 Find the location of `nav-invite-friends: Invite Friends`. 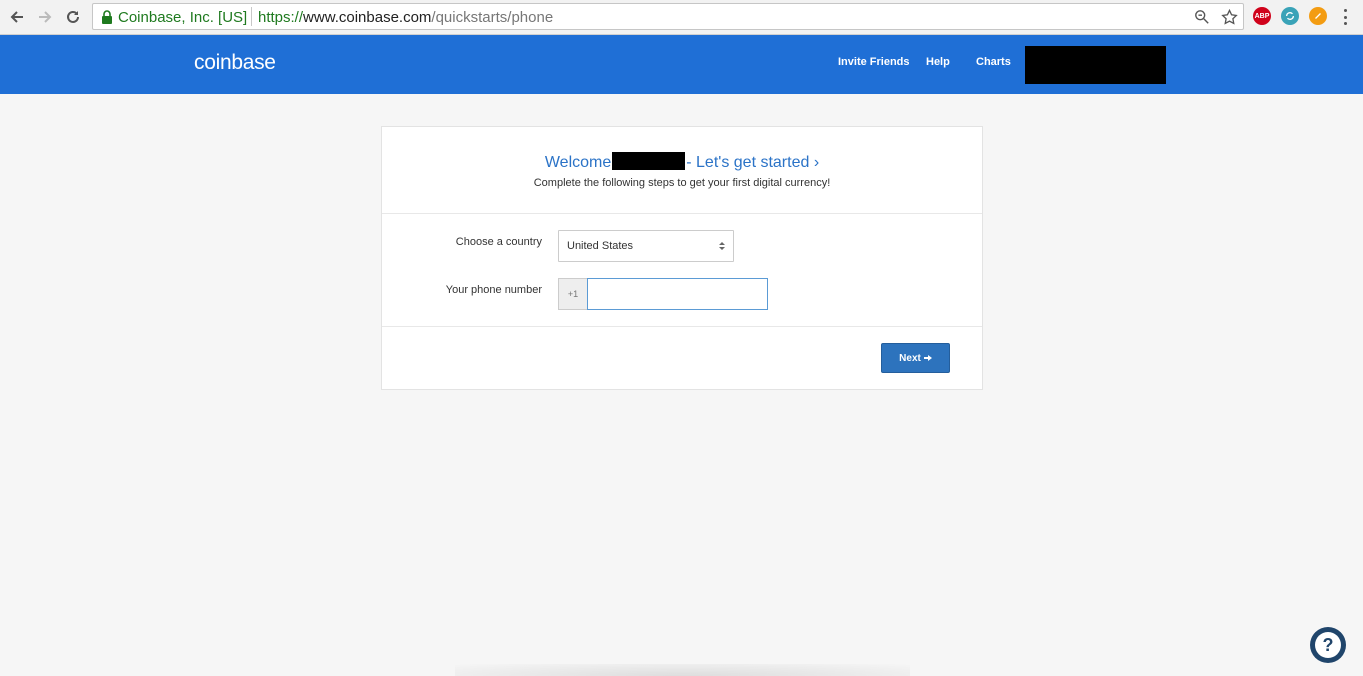

nav-invite-friends: Invite Friends is located at coordinates (874, 62).